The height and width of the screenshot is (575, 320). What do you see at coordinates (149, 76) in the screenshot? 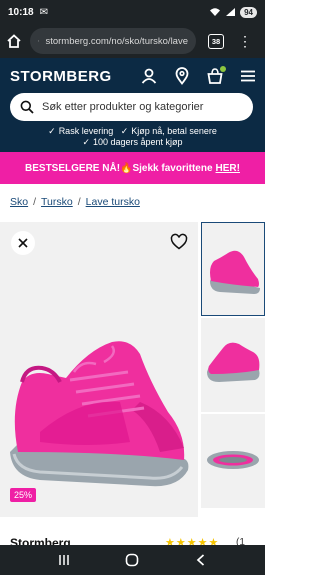
I see `account-icon` at bounding box center [149, 76].